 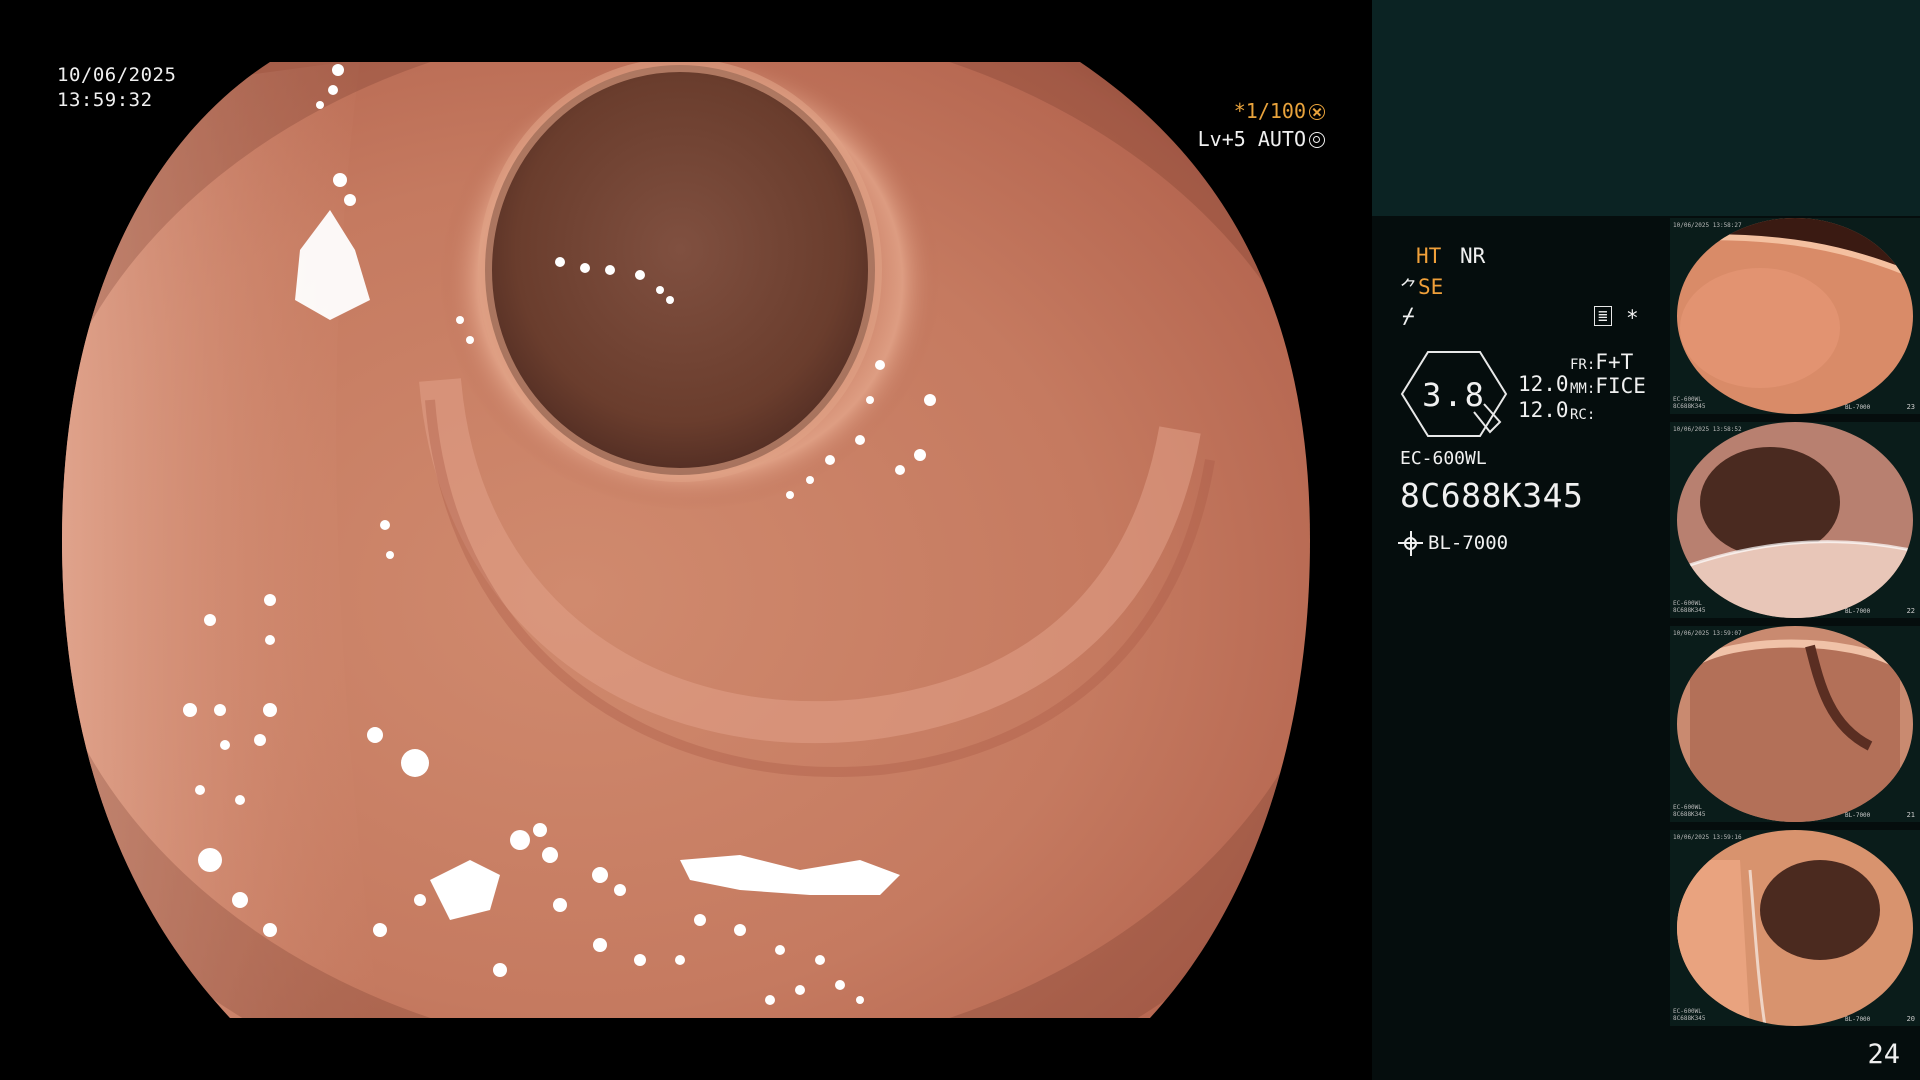 What do you see at coordinates (1910, 815) in the screenshot?
I see `thumbnail-number: 21` at bounding box center [1910, 815].